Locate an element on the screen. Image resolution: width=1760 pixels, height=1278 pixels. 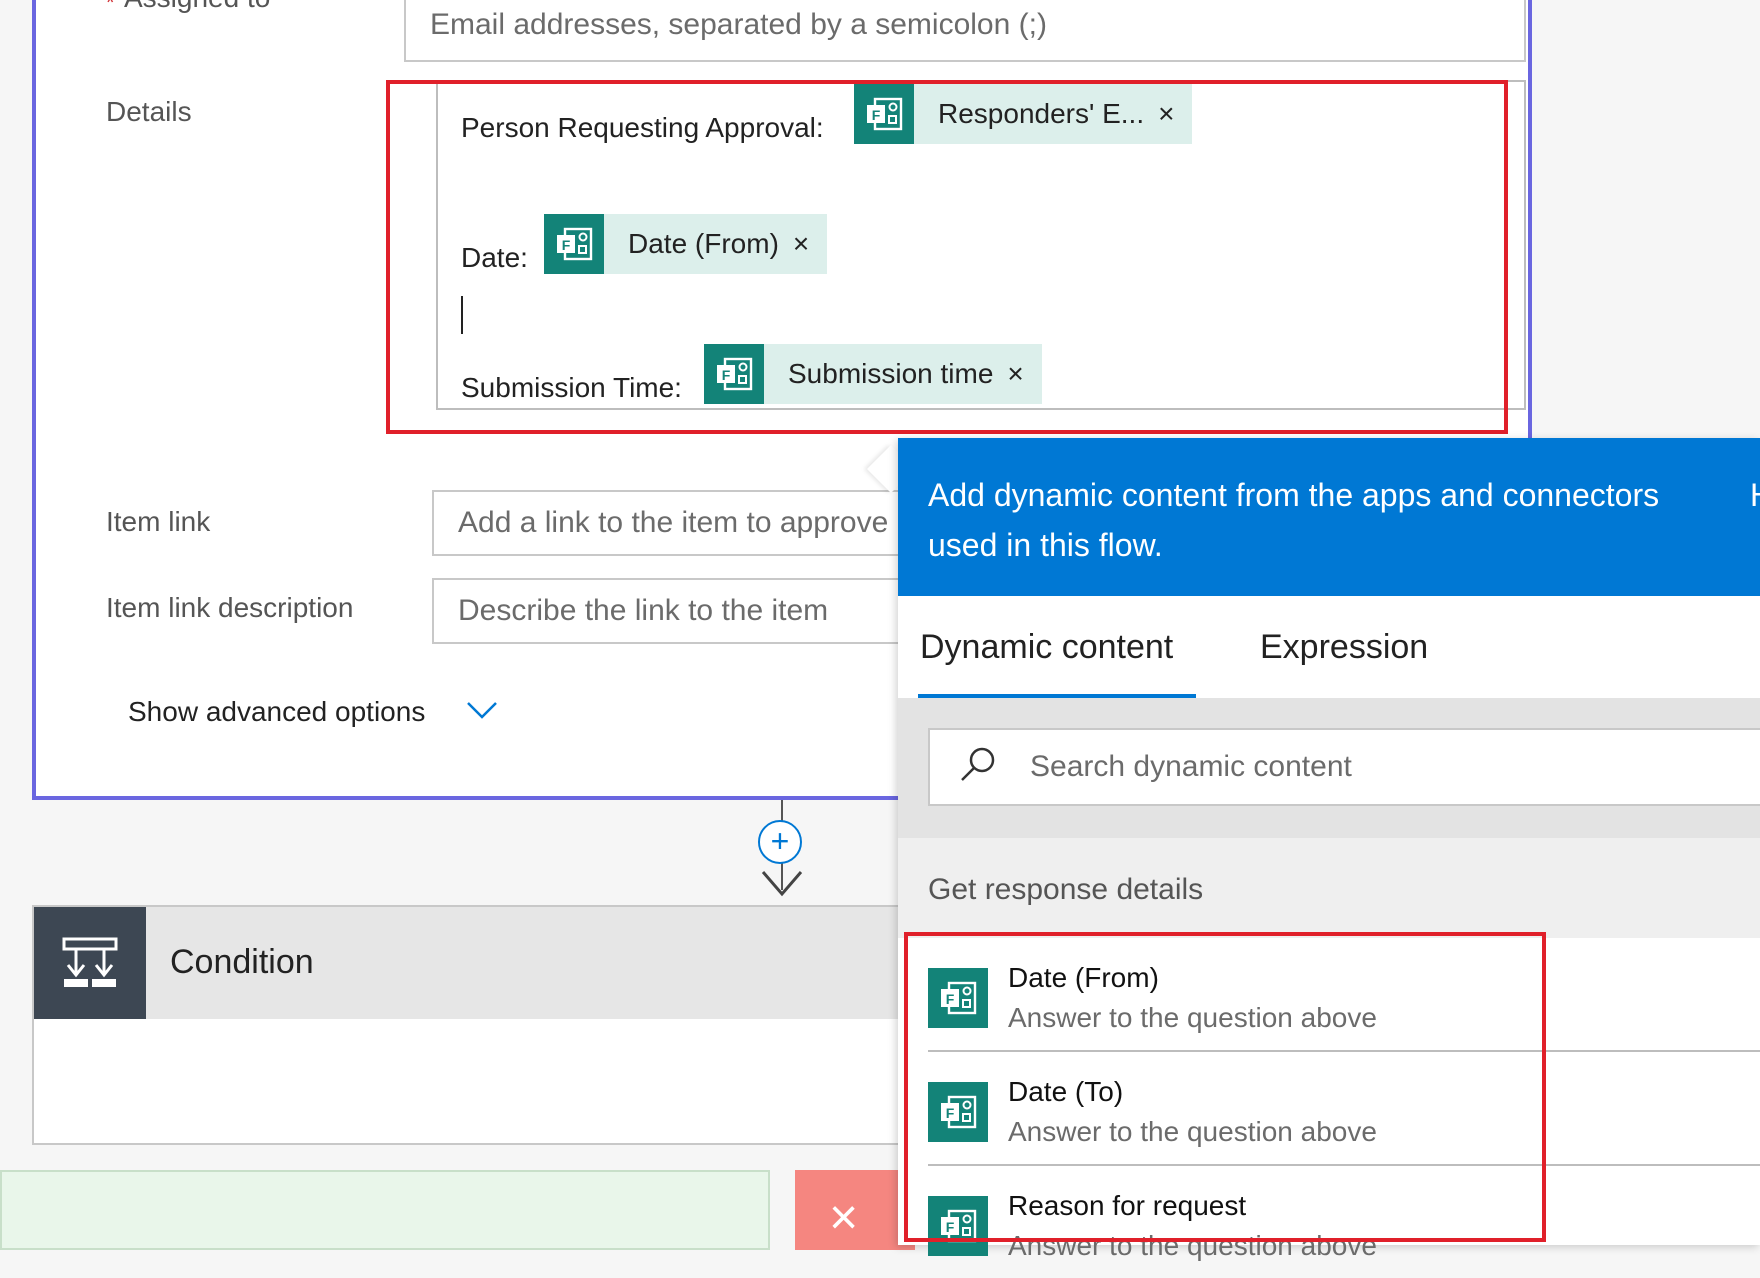
section-title: Get response details is located at coordinates (1066, 889).